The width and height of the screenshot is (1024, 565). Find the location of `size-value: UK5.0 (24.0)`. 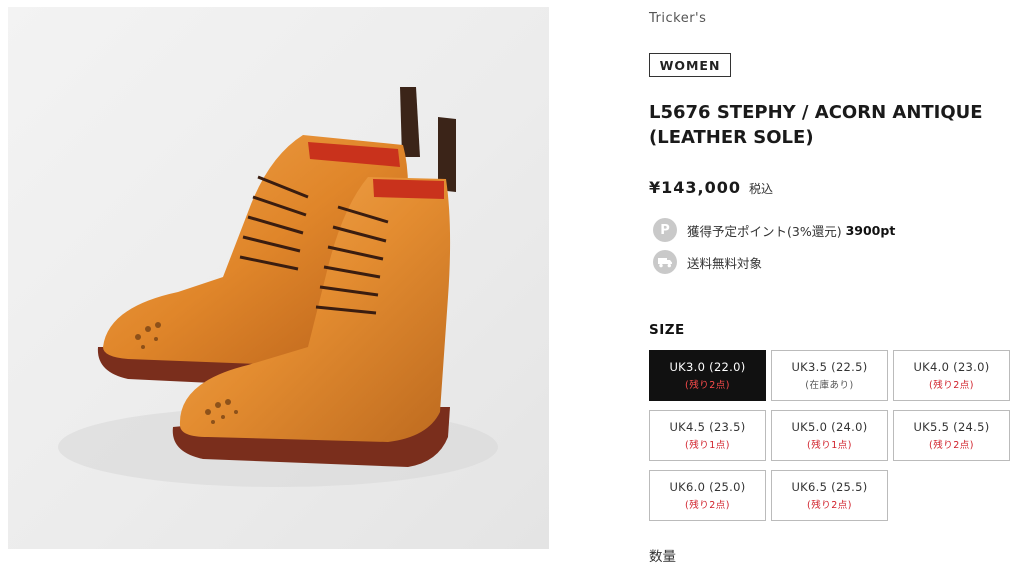

size-value: UK5.0 (24.0) is located at coordinates (829, 427).